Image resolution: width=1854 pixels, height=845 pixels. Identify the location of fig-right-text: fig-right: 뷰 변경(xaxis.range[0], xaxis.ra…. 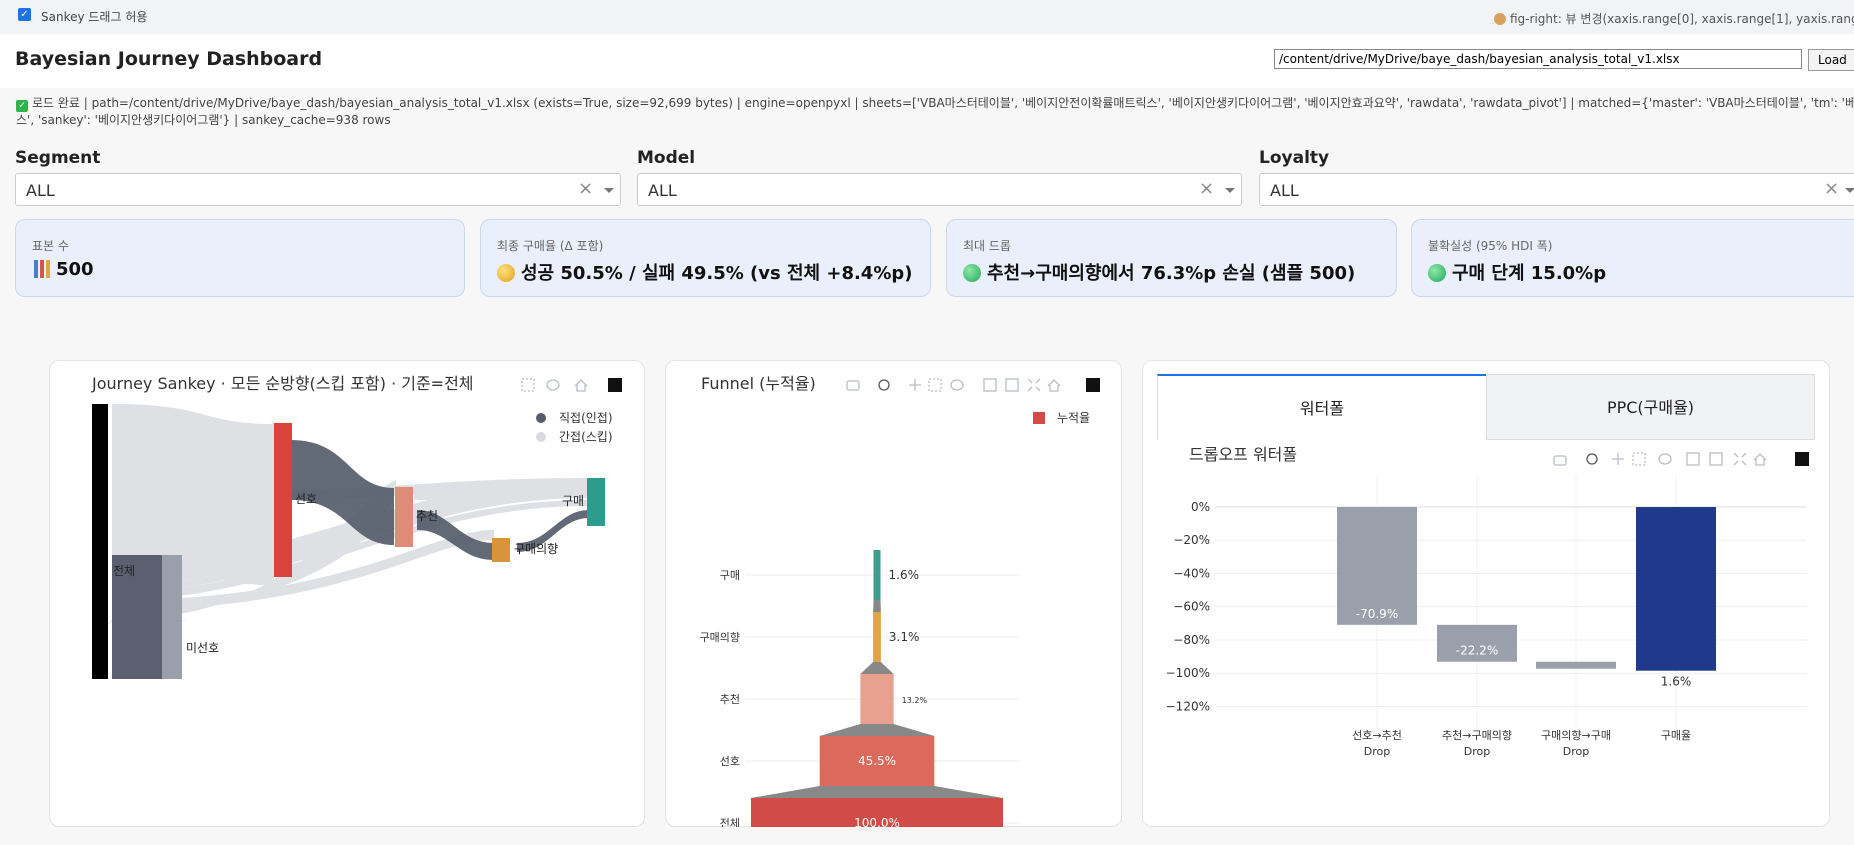
(1682, 19).